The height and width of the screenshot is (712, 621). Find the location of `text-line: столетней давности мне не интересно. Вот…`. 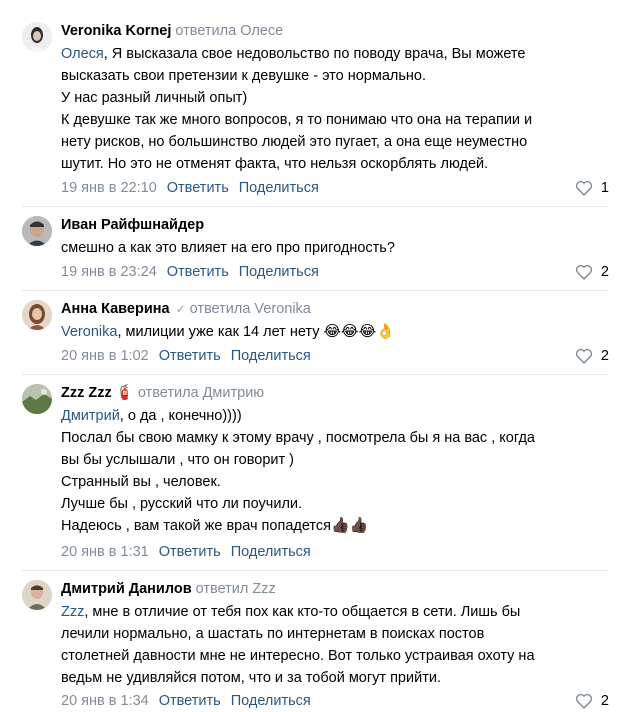

text-line: столетней давности мне не интересно. Вот… is located at coordinates (298, 656).